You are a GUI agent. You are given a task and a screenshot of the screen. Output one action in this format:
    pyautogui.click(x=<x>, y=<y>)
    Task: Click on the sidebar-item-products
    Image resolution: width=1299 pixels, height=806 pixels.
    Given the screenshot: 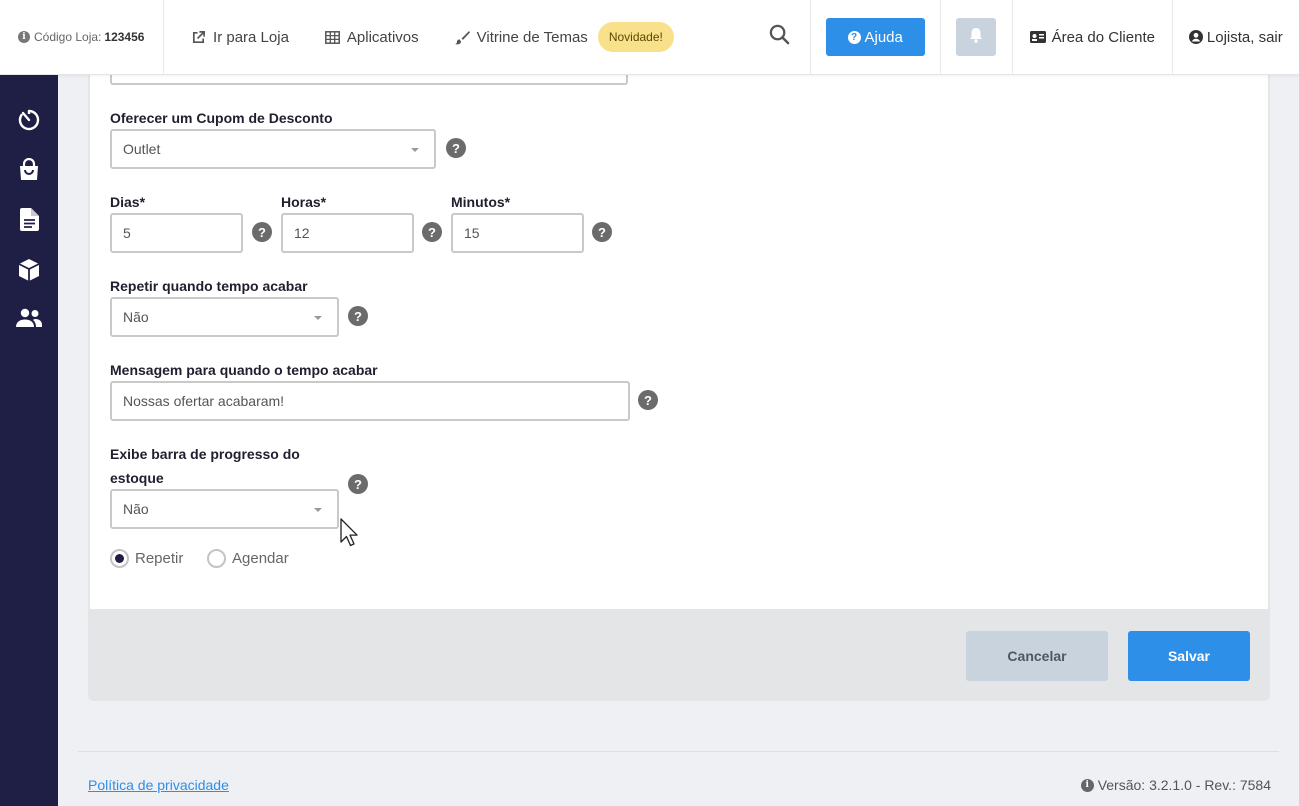 What is the action you would take?
    pyautogui.click(x=29, y=283)
    